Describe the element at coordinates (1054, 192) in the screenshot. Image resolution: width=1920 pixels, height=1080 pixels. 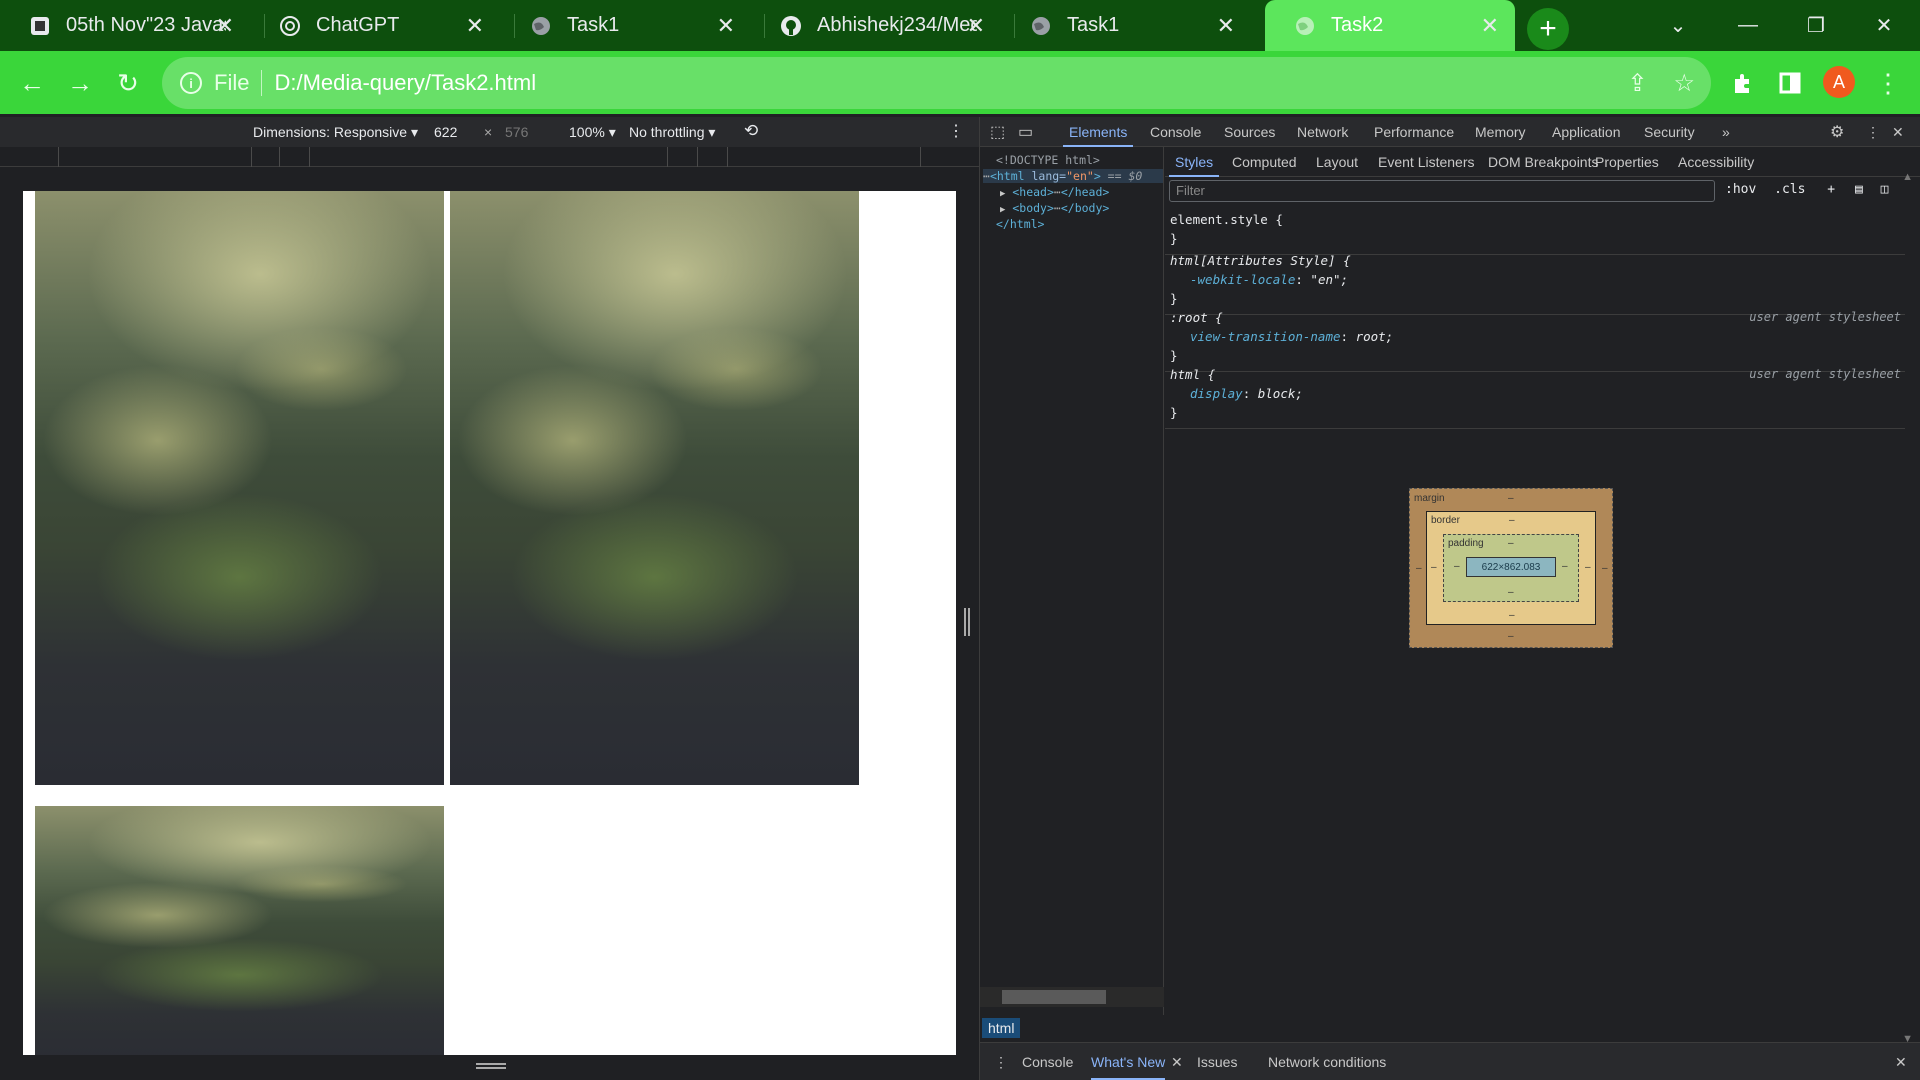
I see `head-node: ▶ <head>⋯</head>` at that location.